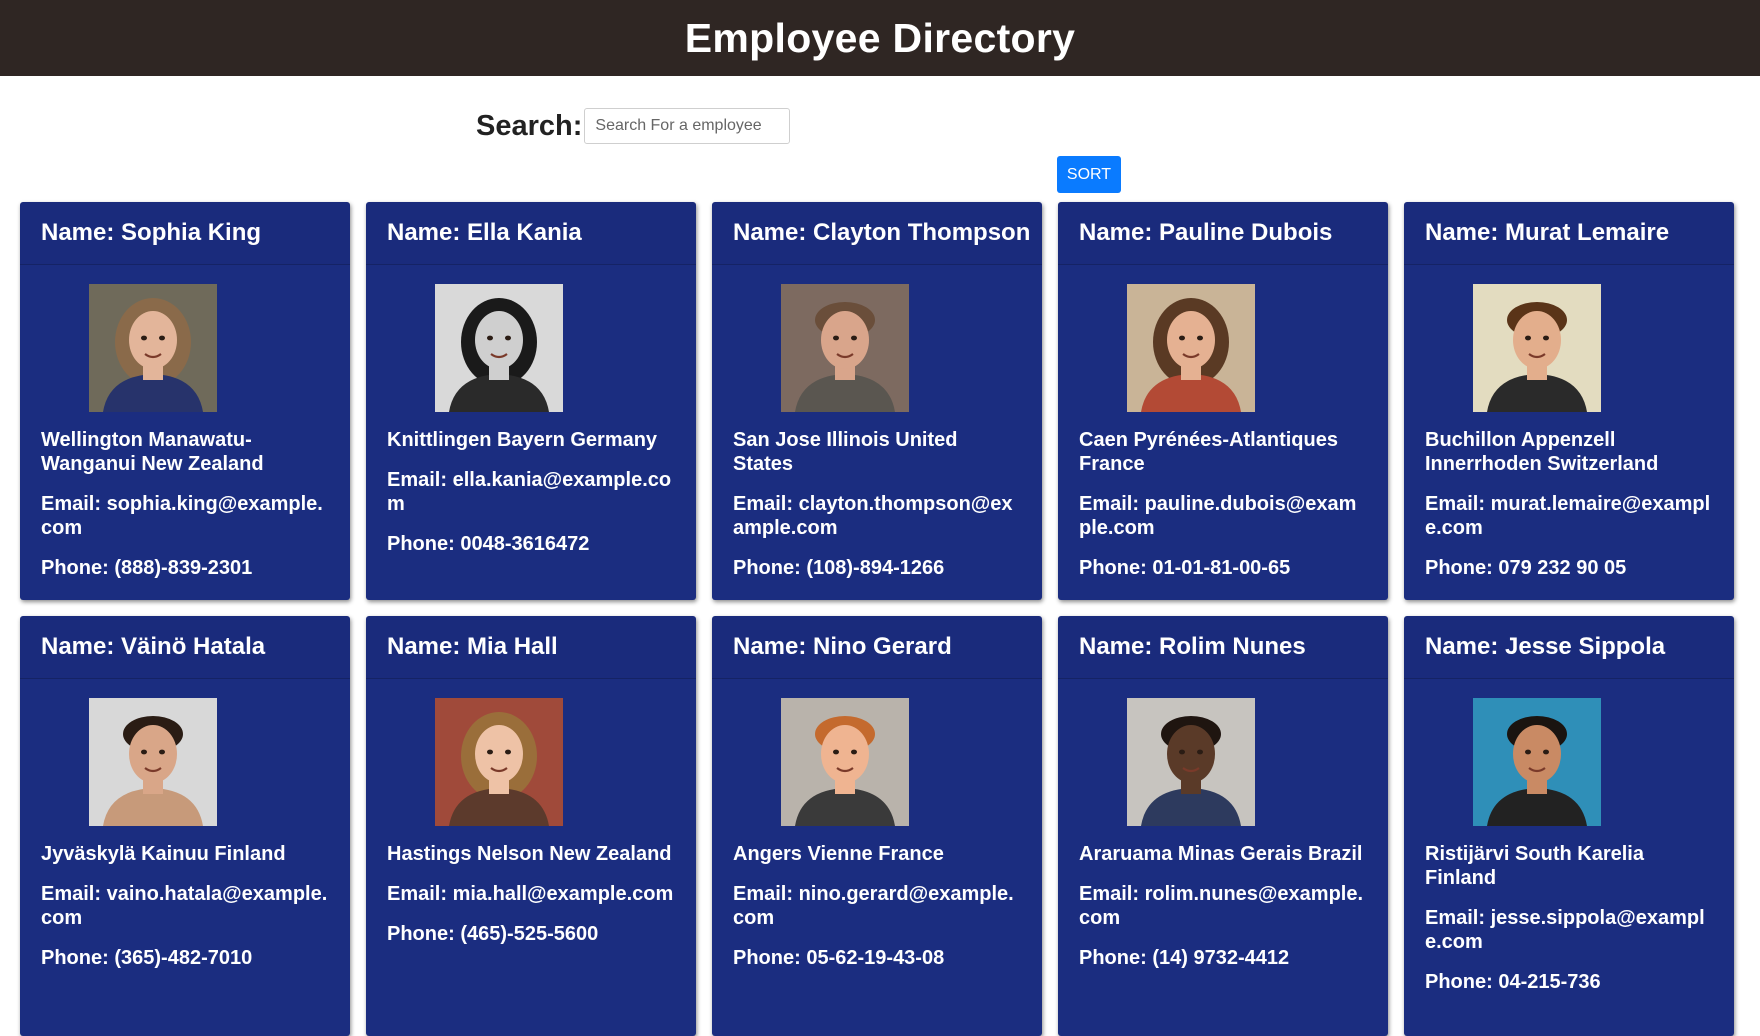  I want to click on name-value: Clayton Thompson, so click(922, 232).